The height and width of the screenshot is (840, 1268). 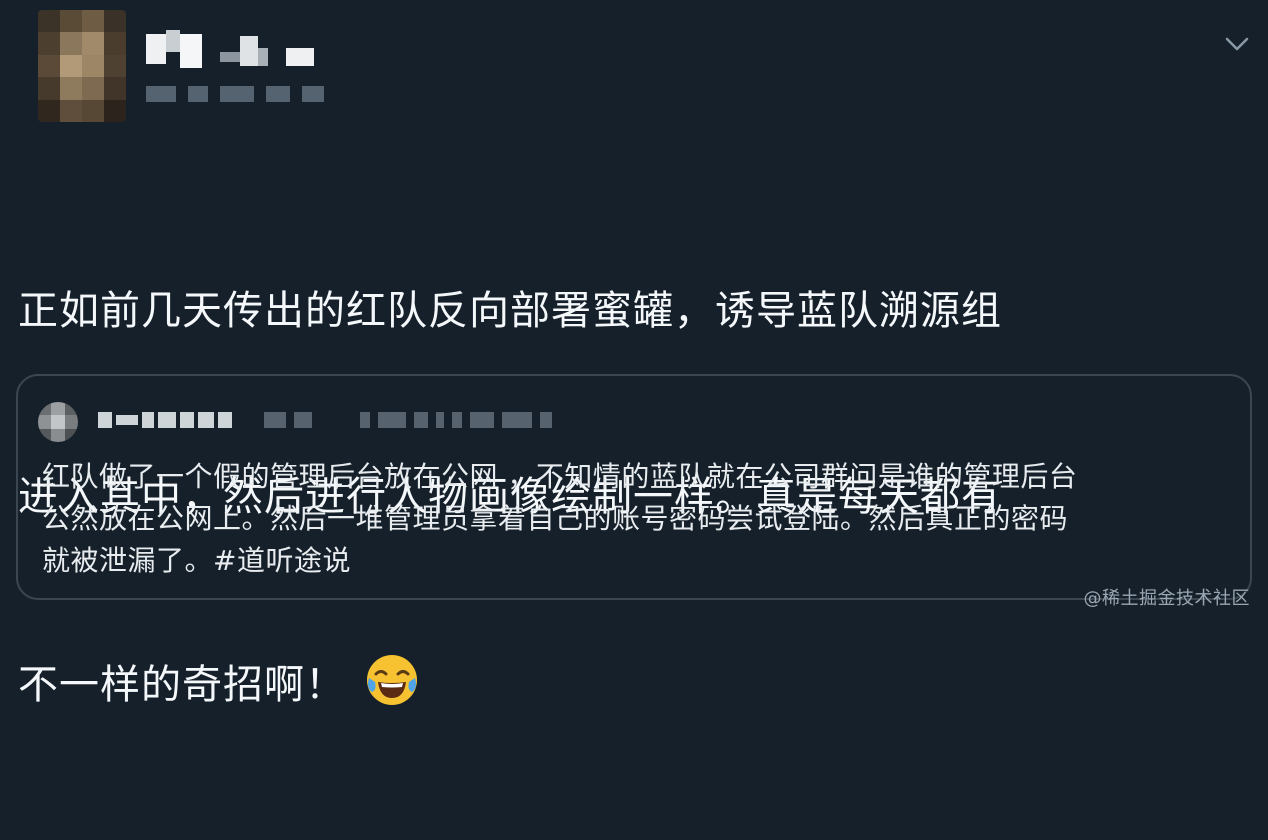 What do you see at coordinates (408, 420) in the screenshot?
I see `quoted-author-handle-redacted` at bounding box center [408, 420].